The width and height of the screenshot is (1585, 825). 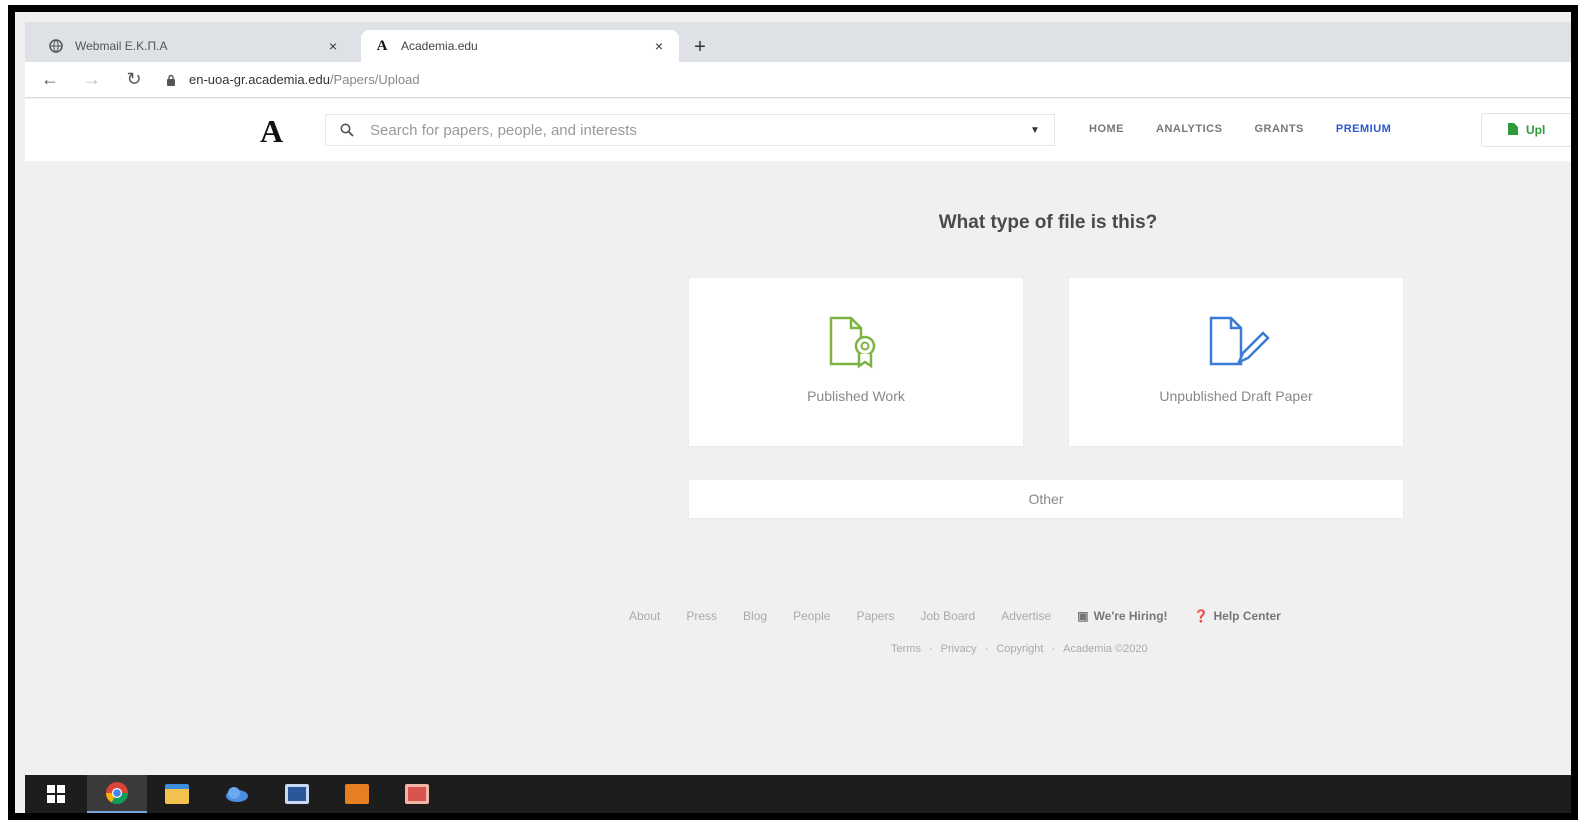 I want to click on upload-label: Upl, so click(x=1536, y=130).